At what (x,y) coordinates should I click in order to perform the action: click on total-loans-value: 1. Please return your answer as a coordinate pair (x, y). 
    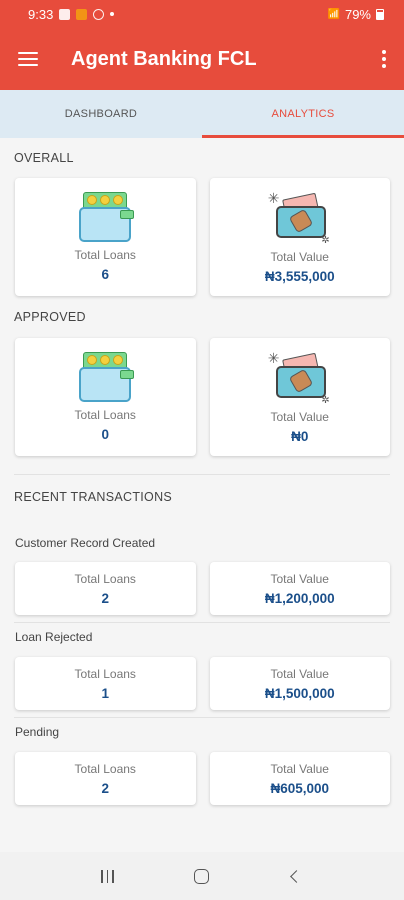
    Looking at the image, I should click on (105, 693).